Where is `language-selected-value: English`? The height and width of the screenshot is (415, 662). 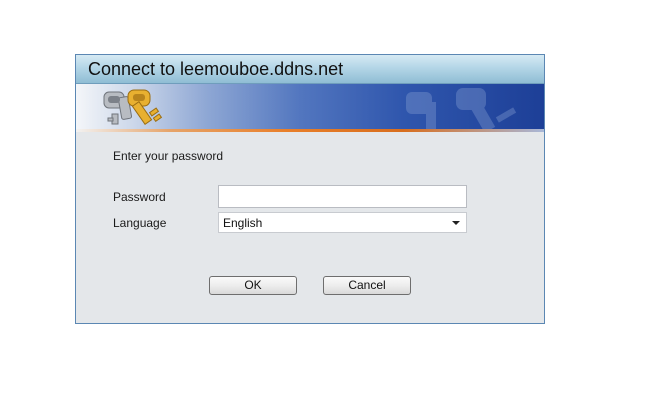 language-selected-value: English is located at coordinates (243, 223).